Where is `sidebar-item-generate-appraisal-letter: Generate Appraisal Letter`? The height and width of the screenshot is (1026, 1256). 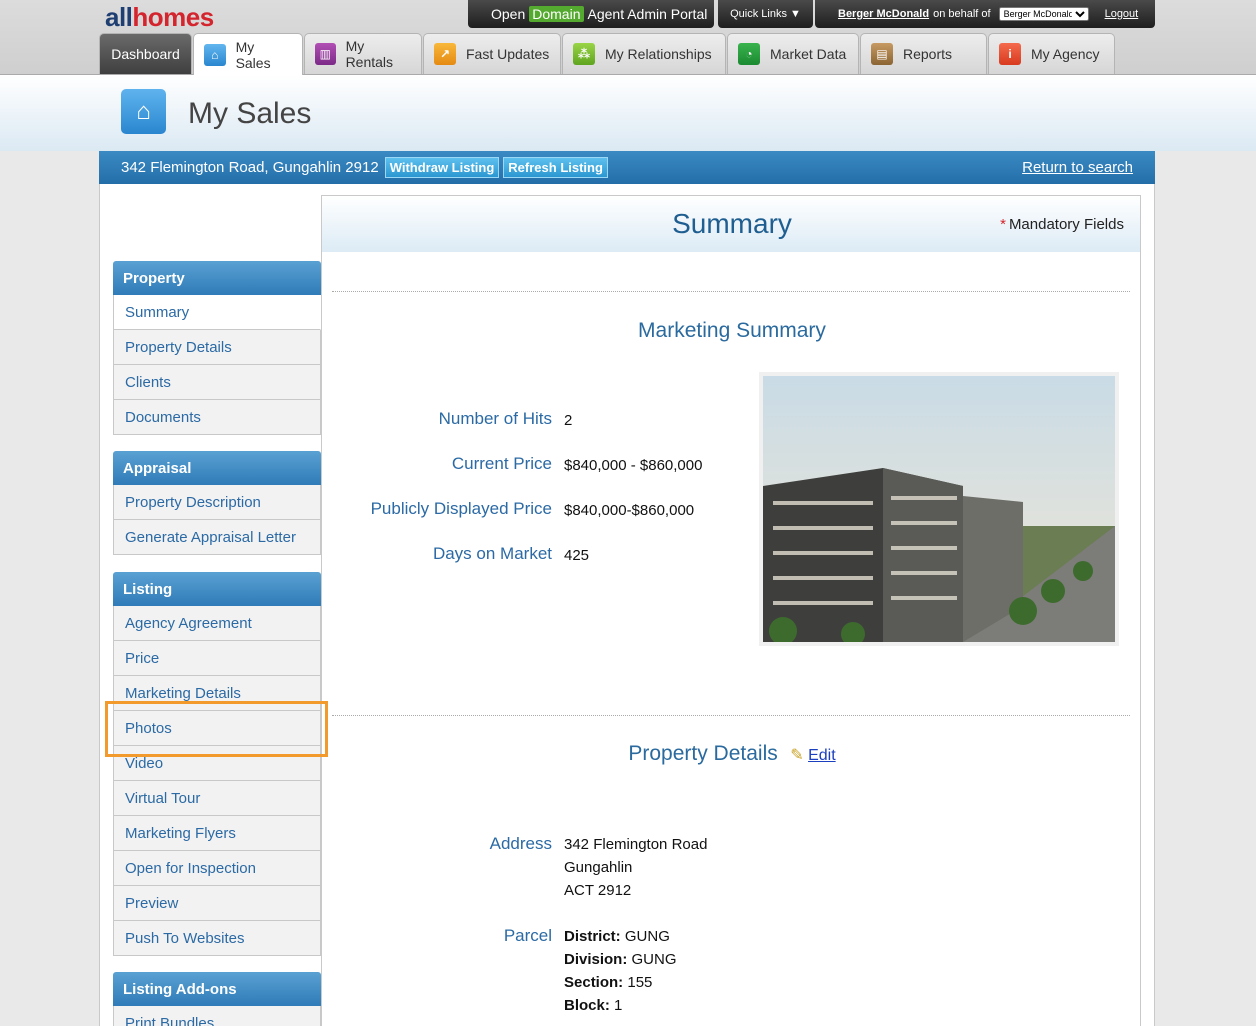 sidebar-item-generate-appraisal-letter: Generate Appraisal Letter is located at coordinates (217, 537).